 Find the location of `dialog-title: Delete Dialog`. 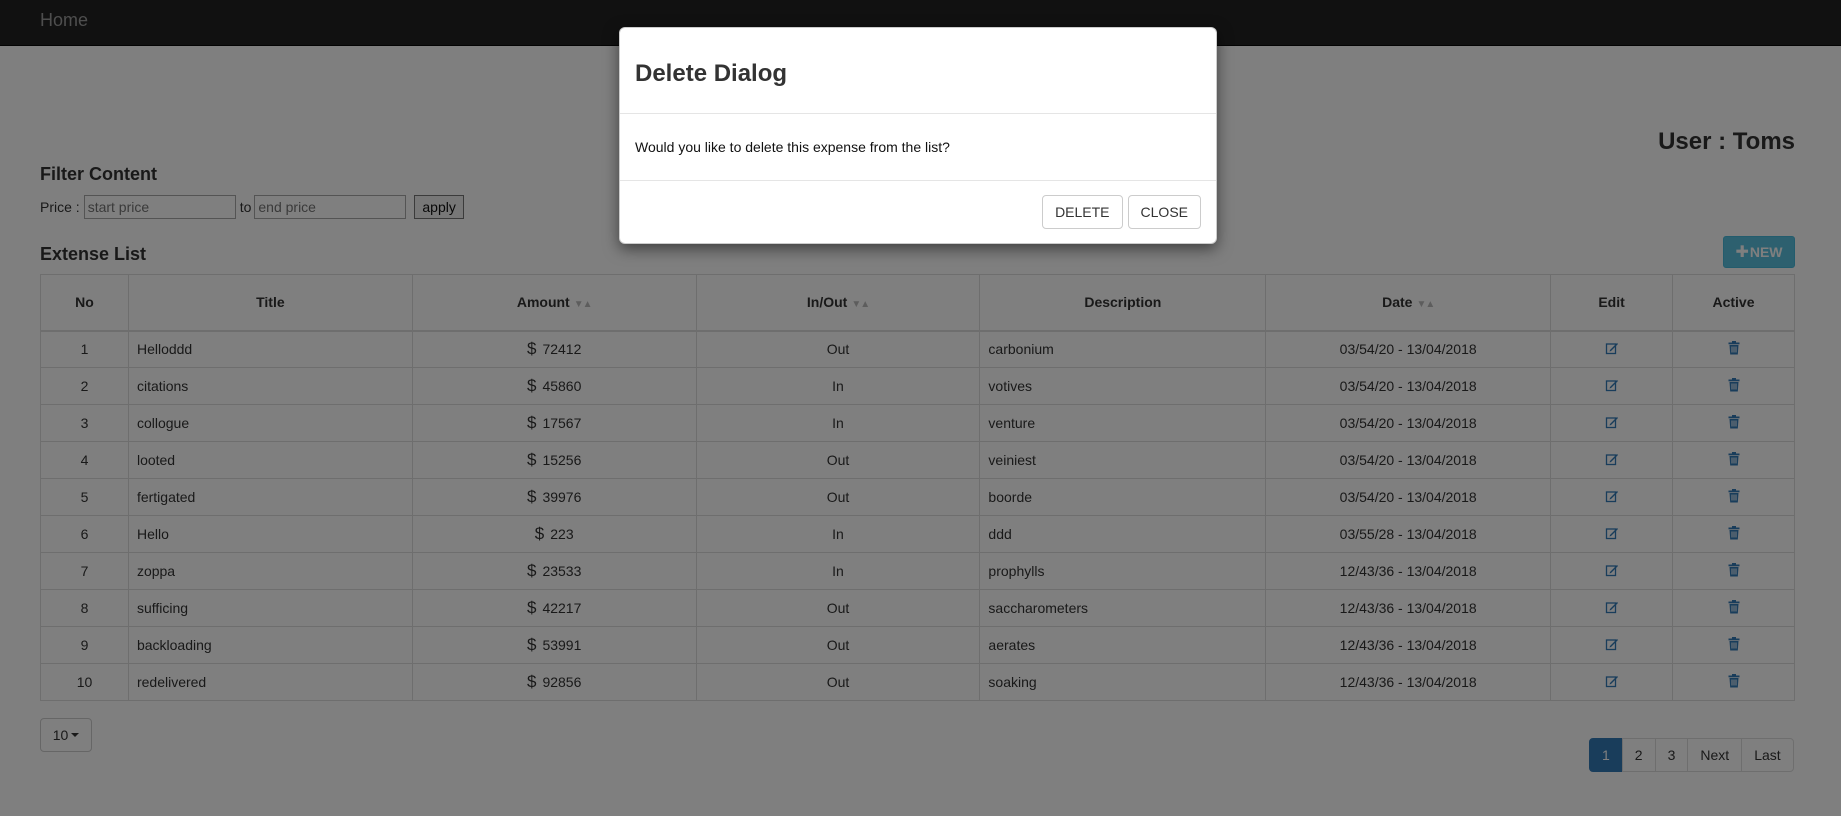

dialog-title: Delete Dialog is located at coordinates (711, 73).